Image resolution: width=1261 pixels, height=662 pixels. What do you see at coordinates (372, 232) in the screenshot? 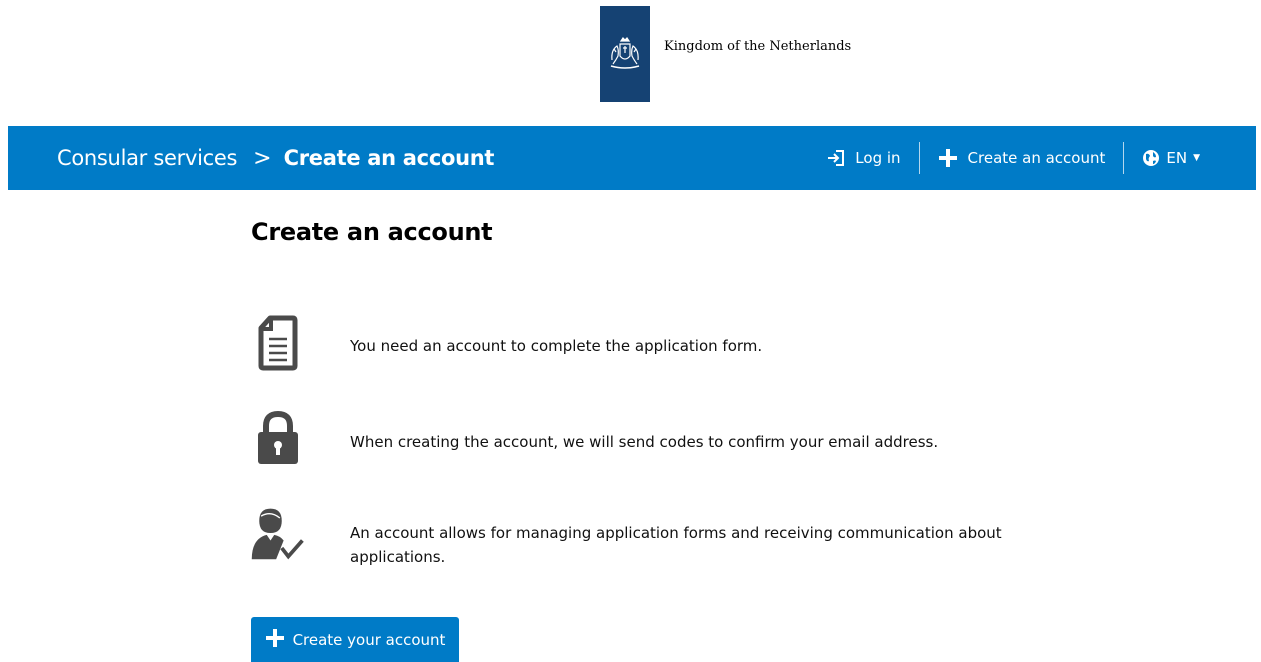
I see `page-title: Create an account` at bounding box center [372, 232].